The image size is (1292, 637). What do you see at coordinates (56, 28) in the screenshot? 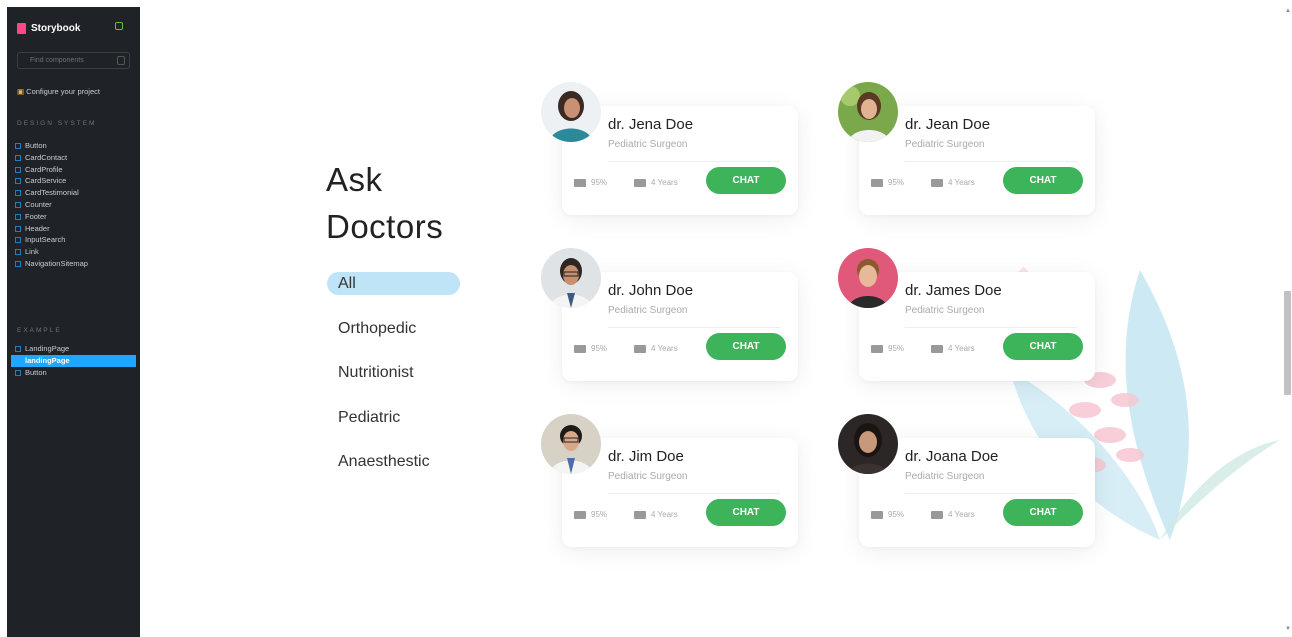
I see `brand-name: Storybook` at bounding box center [56, 28].